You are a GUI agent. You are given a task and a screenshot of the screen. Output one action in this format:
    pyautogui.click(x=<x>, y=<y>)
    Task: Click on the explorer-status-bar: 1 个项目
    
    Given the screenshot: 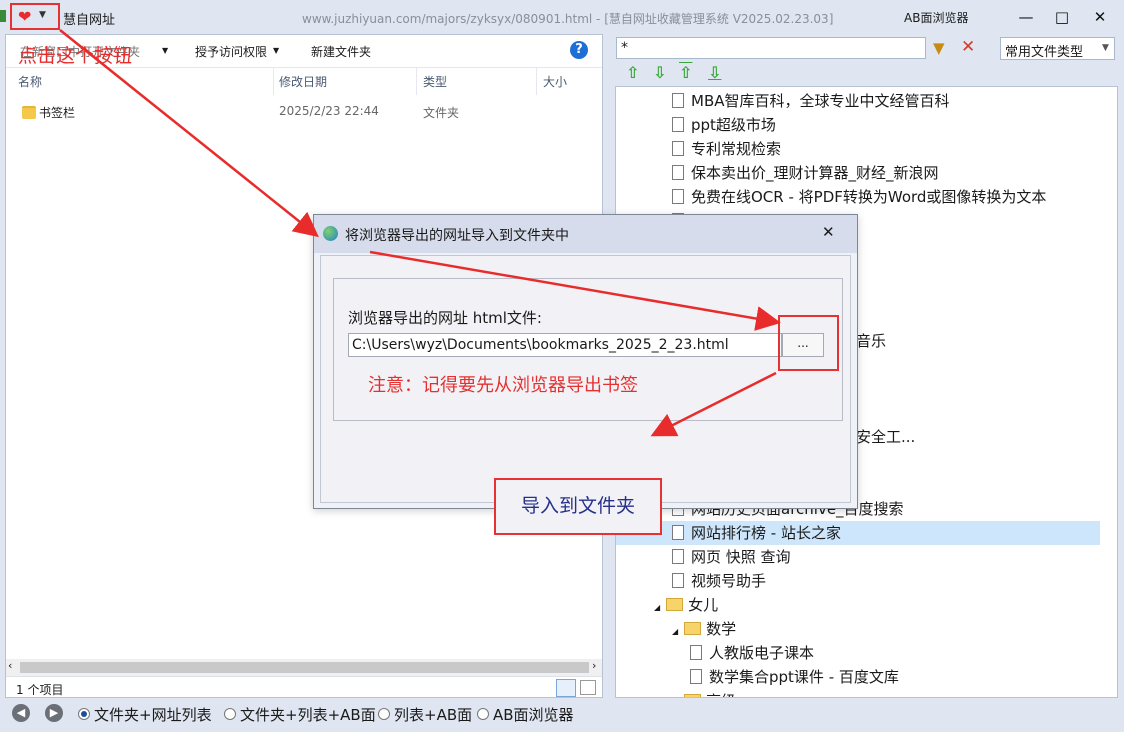 What is the action you would take?
    pyautogui.click(x=304, y=687)
    